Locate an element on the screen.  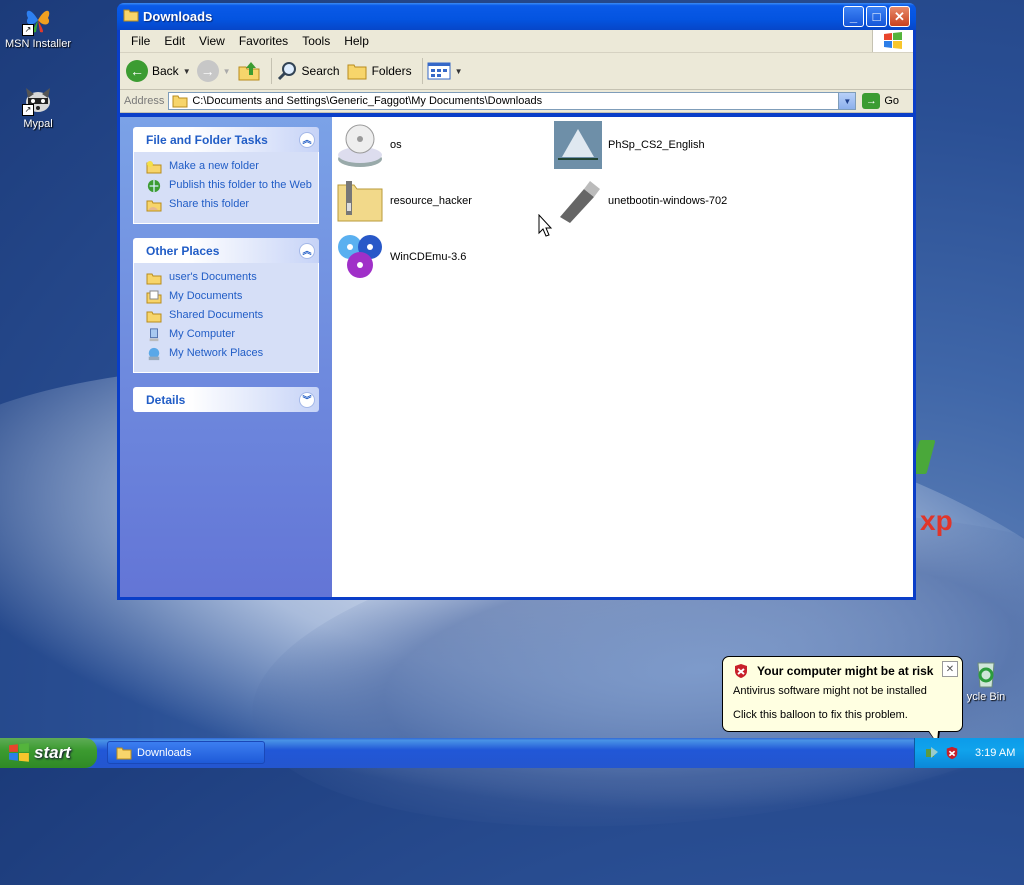
place-shared-documents: Shared Documents is located at coordinates (230, 316).